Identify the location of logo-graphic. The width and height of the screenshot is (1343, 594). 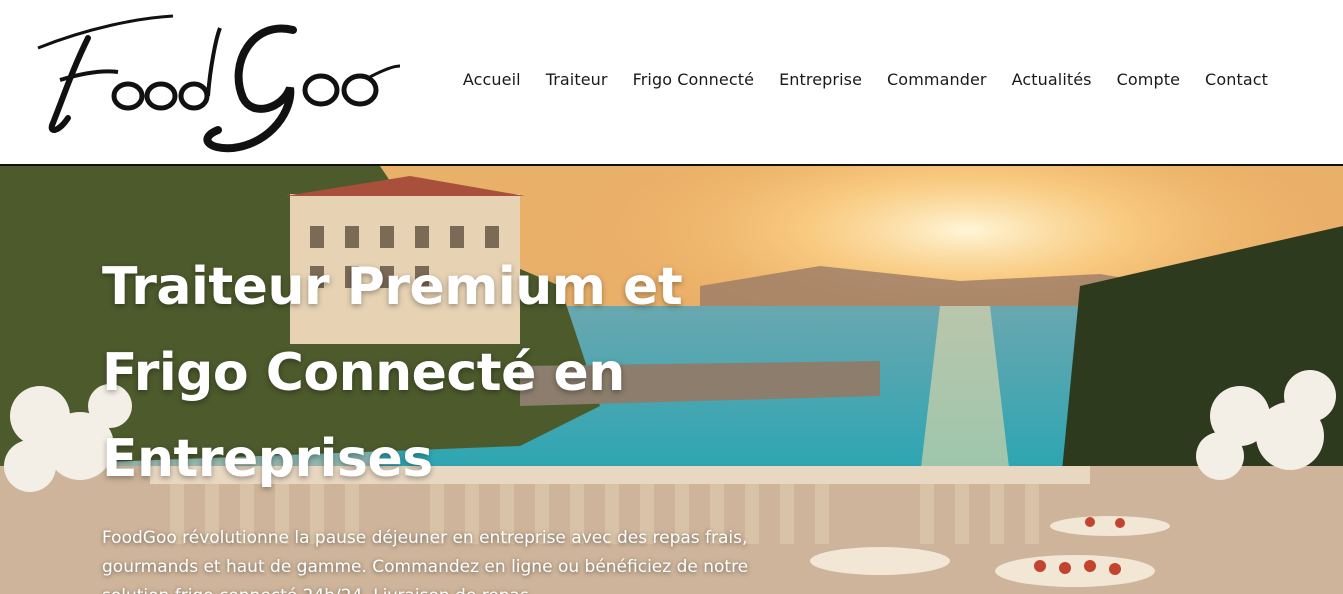
(219, 83).